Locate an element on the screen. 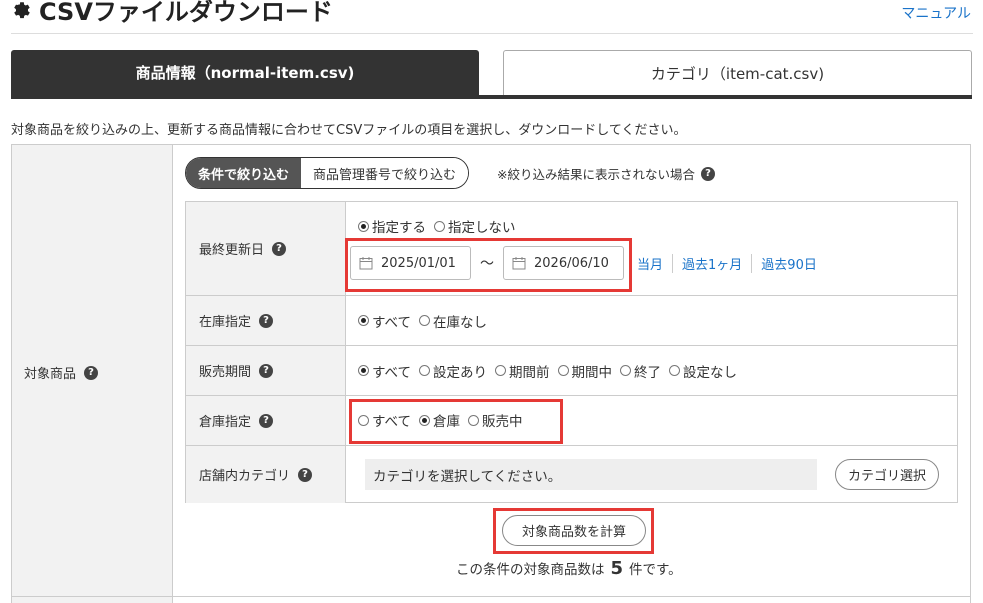 The height and width of the screenshot is (603, 983). filter-by-item-number-button: 商品管理番号で絞り込む is located at coordinates (385, 173).